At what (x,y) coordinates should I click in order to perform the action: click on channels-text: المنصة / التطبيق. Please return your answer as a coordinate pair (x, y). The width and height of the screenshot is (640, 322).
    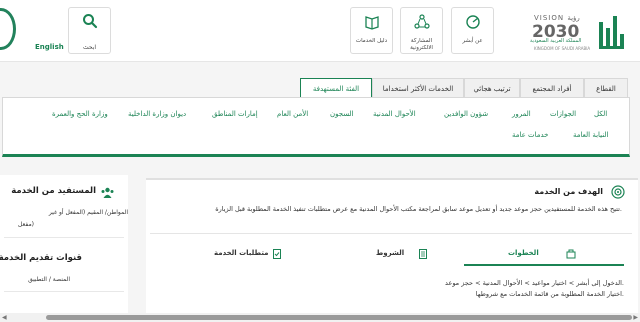
    Looking at the image, I should click on (49, 279).